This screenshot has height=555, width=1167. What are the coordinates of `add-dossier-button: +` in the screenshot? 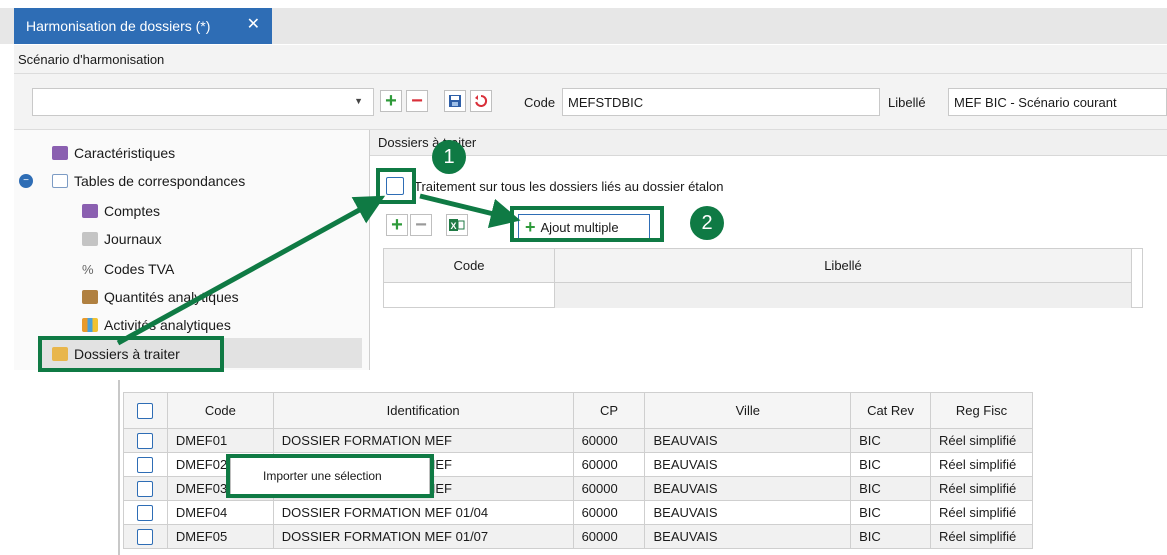 It's located at (397, 225).